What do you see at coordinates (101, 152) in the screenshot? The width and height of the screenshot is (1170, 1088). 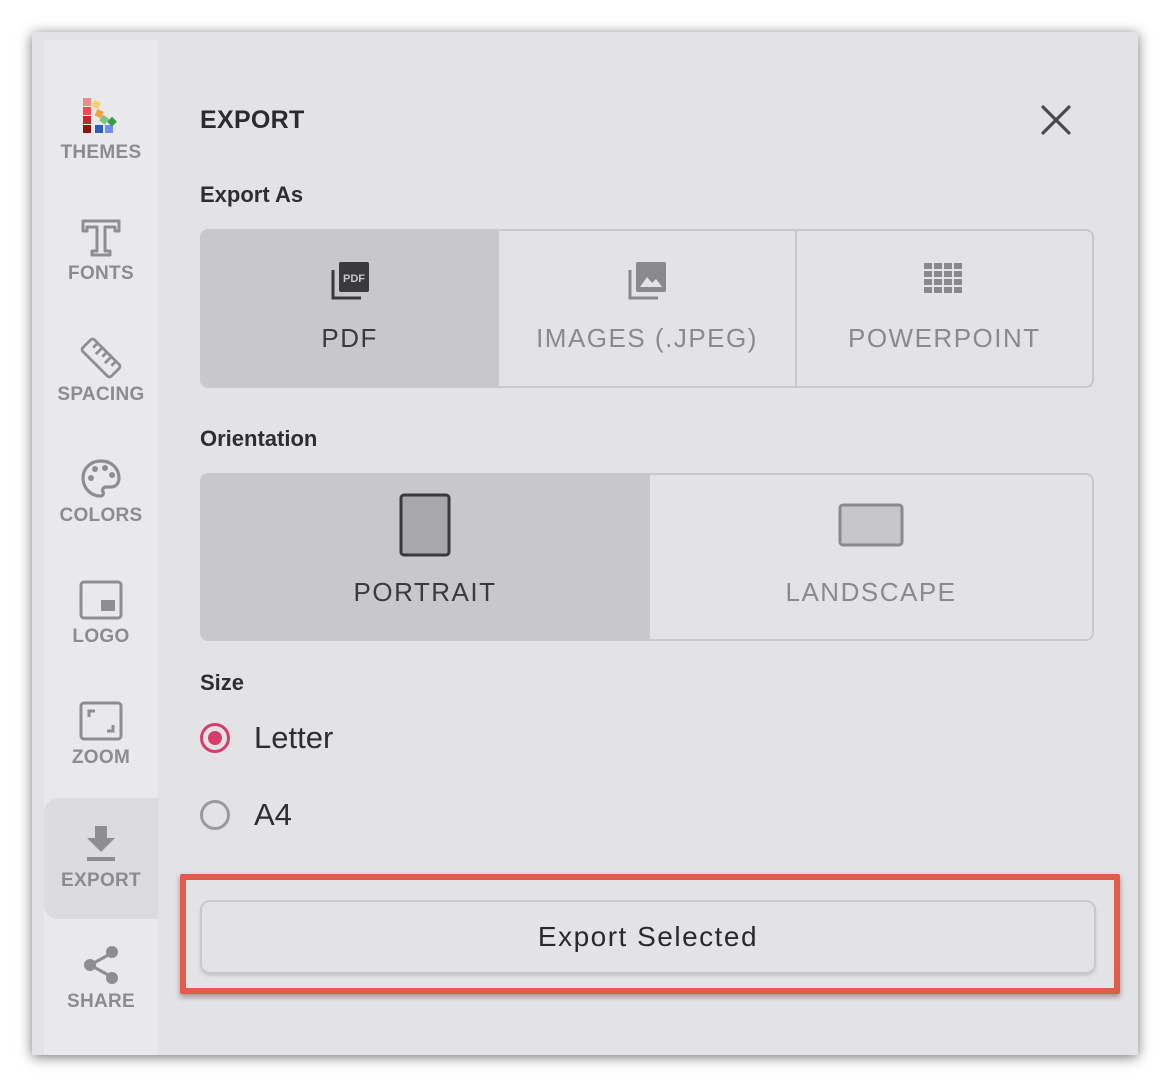 I see `sidebar-item-label: THEMES` at bounding box center [101, 152].